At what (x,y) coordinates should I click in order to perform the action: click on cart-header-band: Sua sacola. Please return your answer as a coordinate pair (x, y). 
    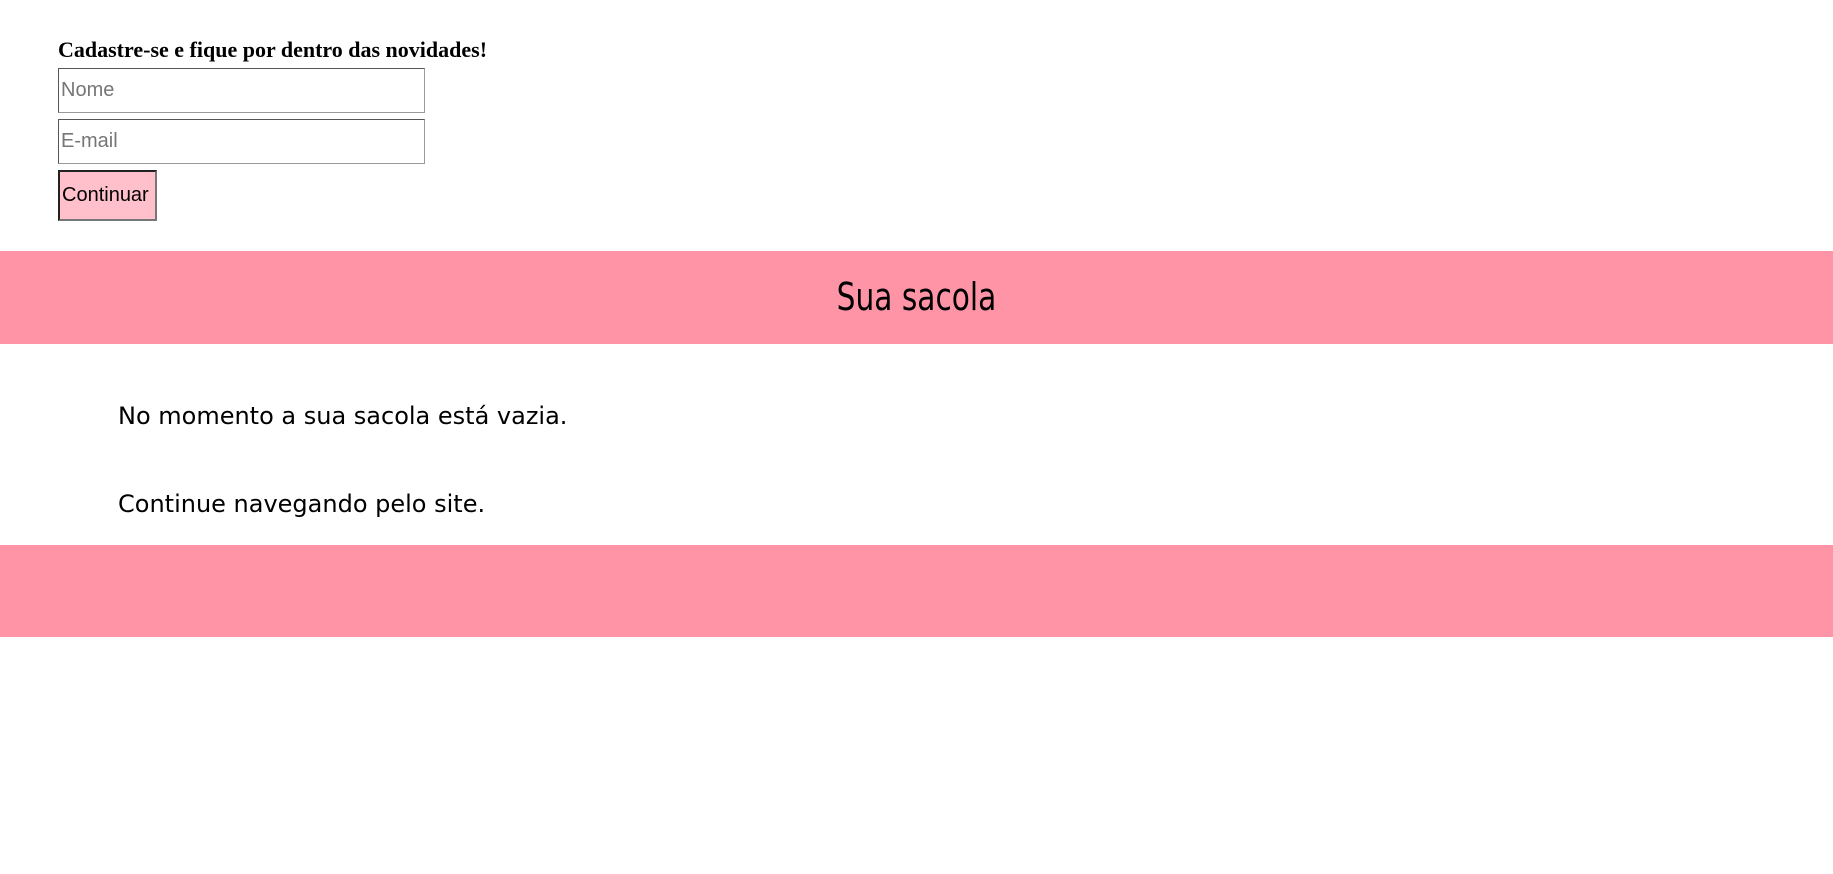
    Looking at the image, I should click on (916, 297).